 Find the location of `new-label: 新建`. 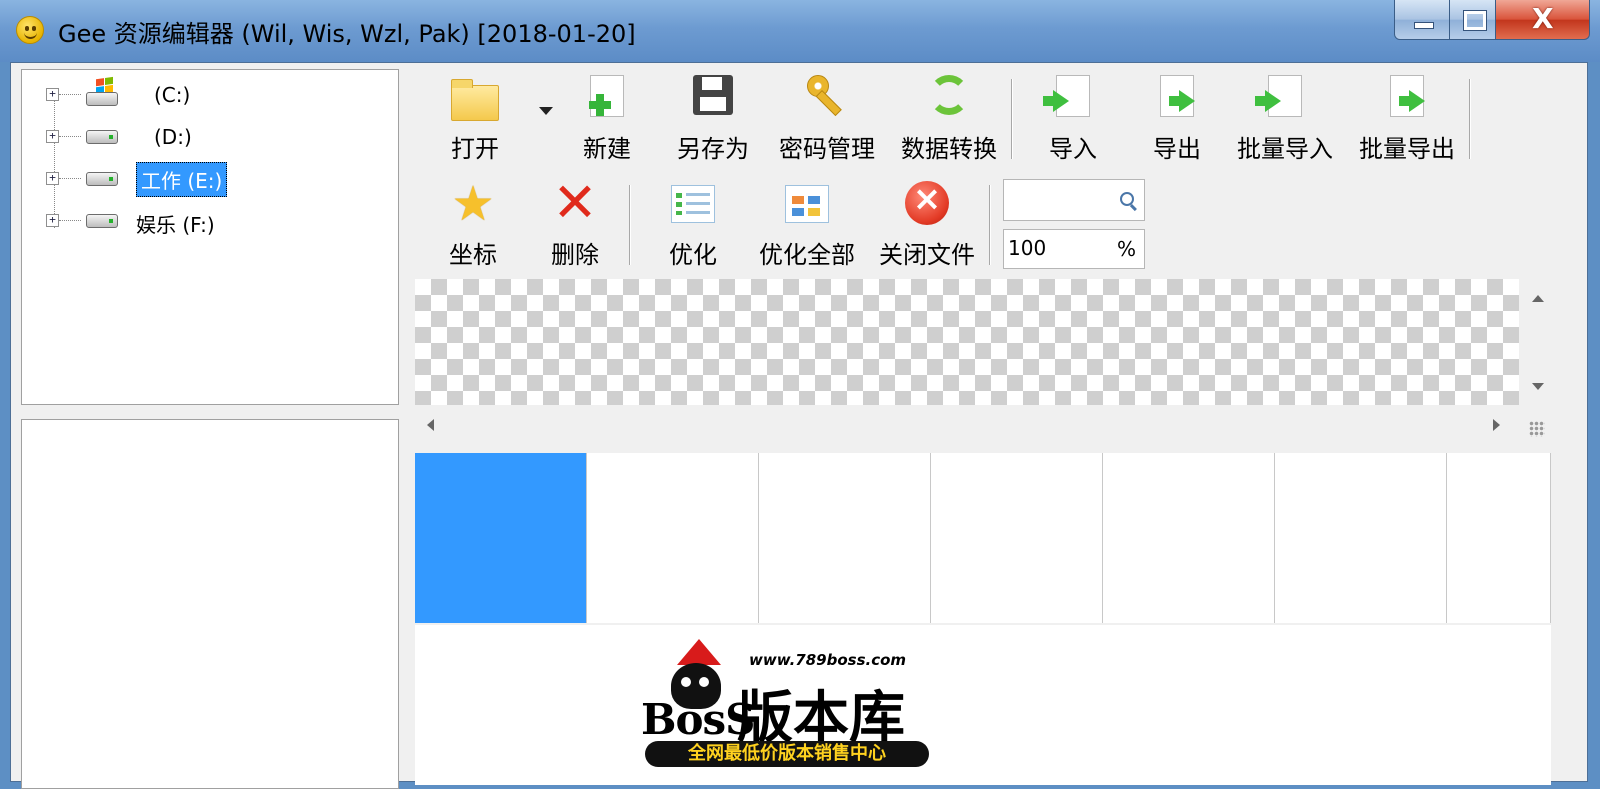

new-label: 新建 is located at coordinates (607, 149).